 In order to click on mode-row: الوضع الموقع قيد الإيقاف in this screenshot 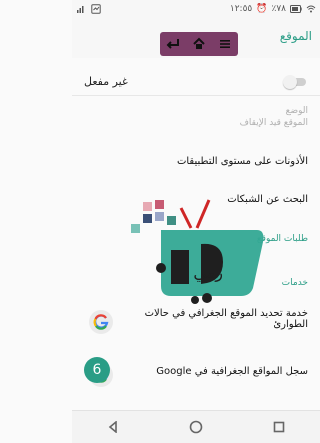, I will do `click(196, 117)`.